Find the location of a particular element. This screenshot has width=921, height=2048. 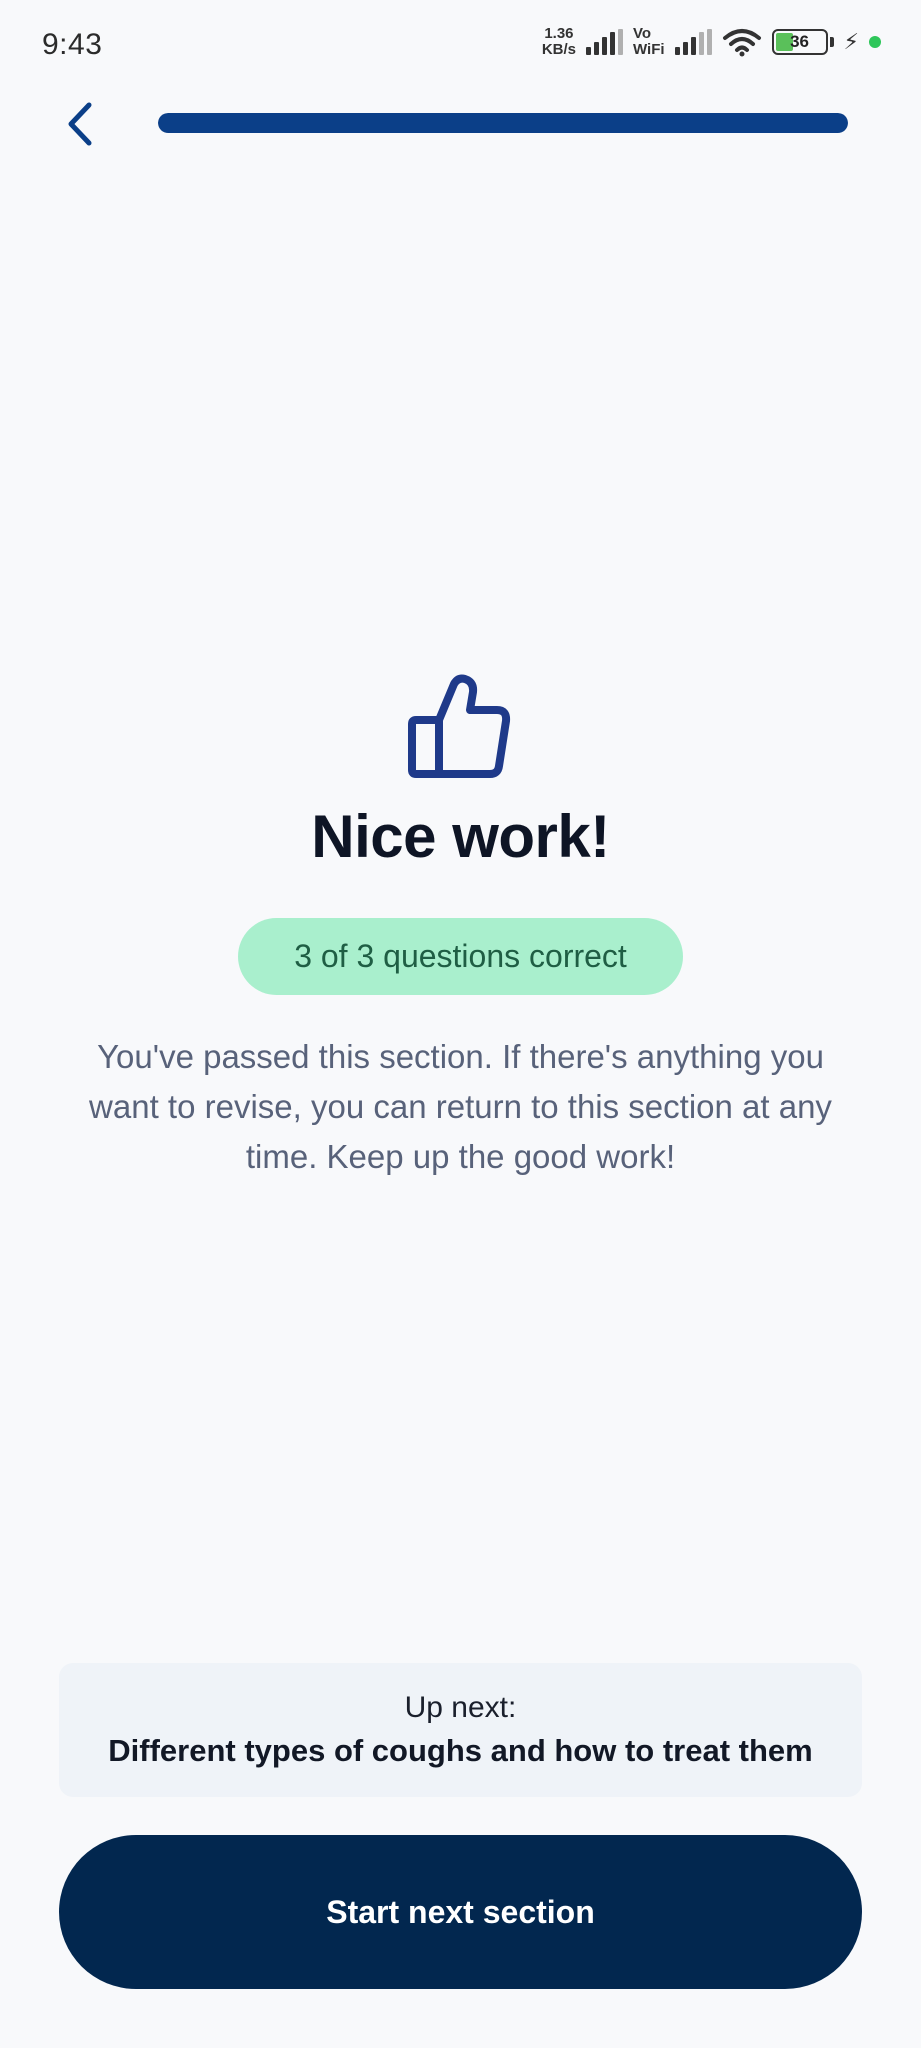

battery-level: 36 is located at coordinates (799, 41).